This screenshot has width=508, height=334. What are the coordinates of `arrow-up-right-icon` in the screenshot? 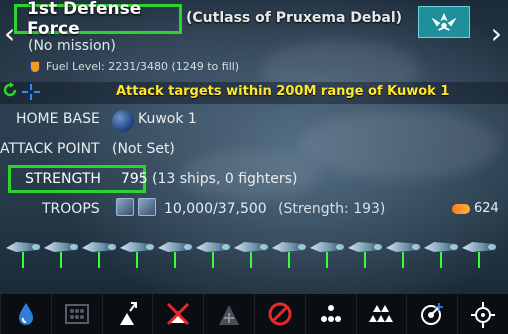 It's located at (129, 313).